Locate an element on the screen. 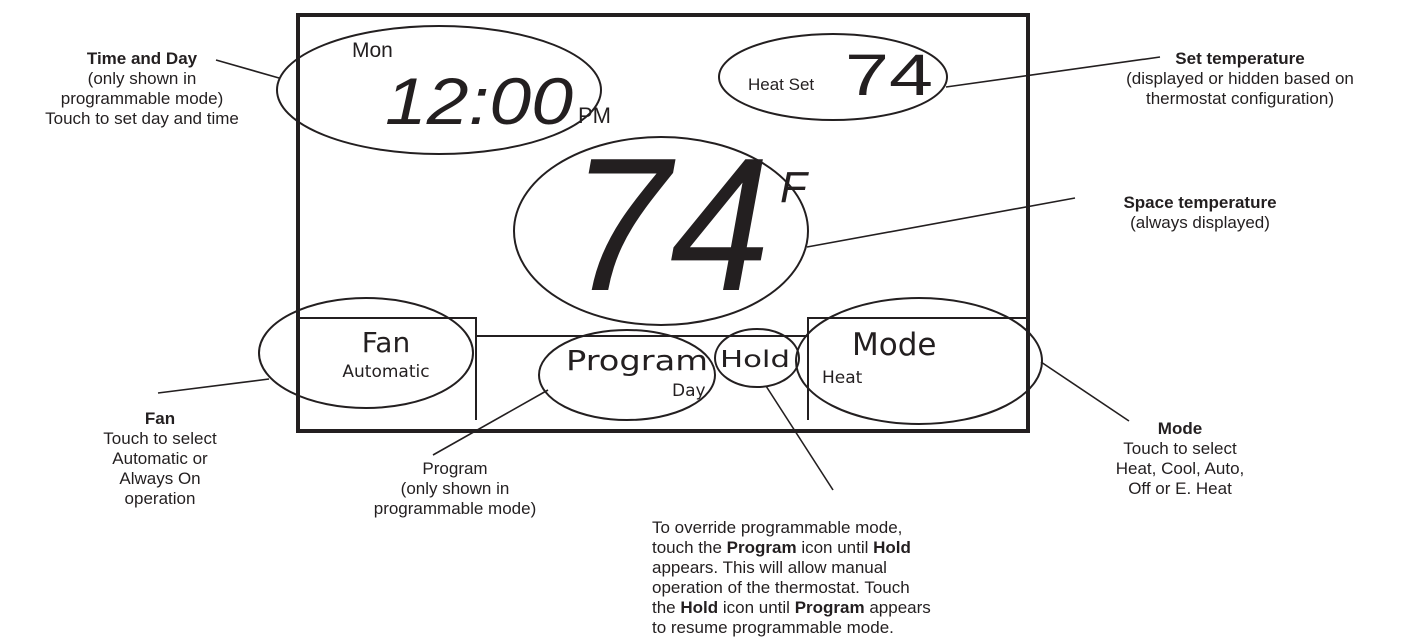 The image size is (1403, 642). annotation-hold-line: operation of the thermostat. Touch is located at coordinates (781, 587).